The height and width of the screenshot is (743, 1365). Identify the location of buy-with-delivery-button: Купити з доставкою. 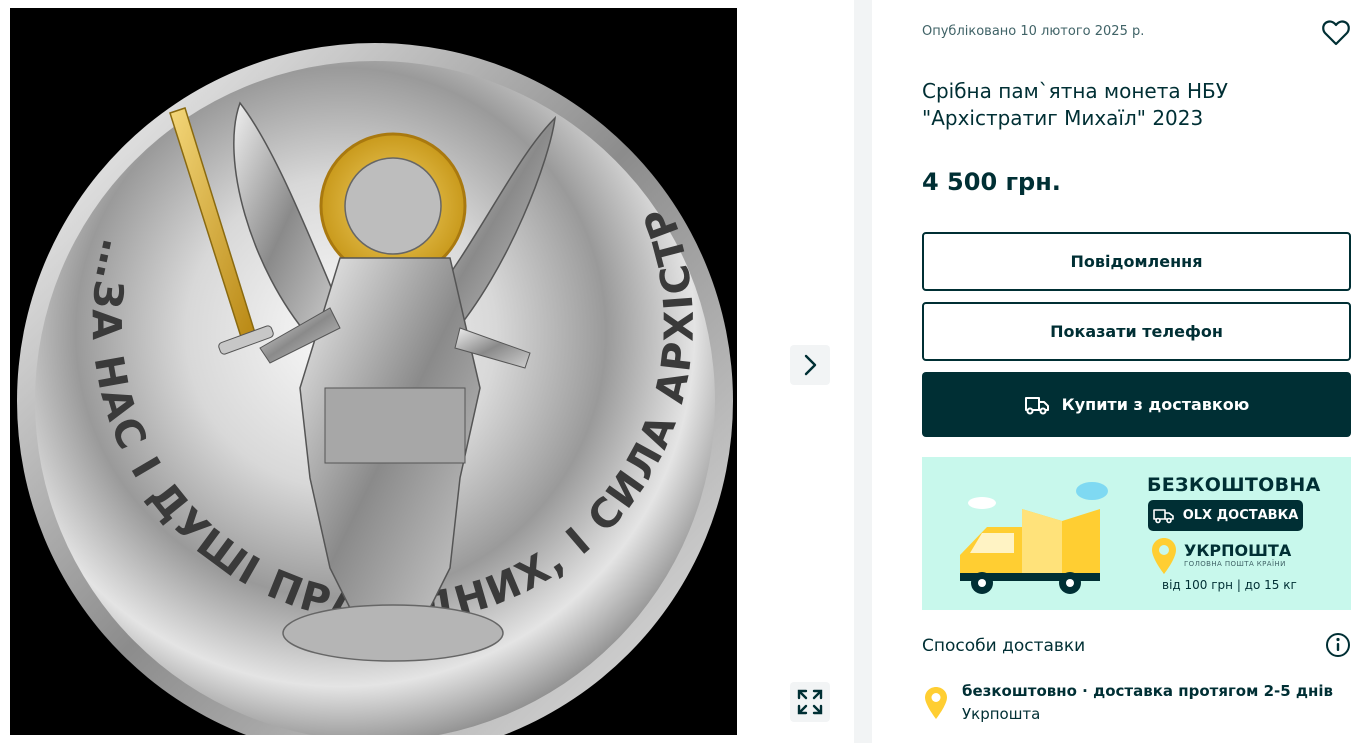
(1136, 404).